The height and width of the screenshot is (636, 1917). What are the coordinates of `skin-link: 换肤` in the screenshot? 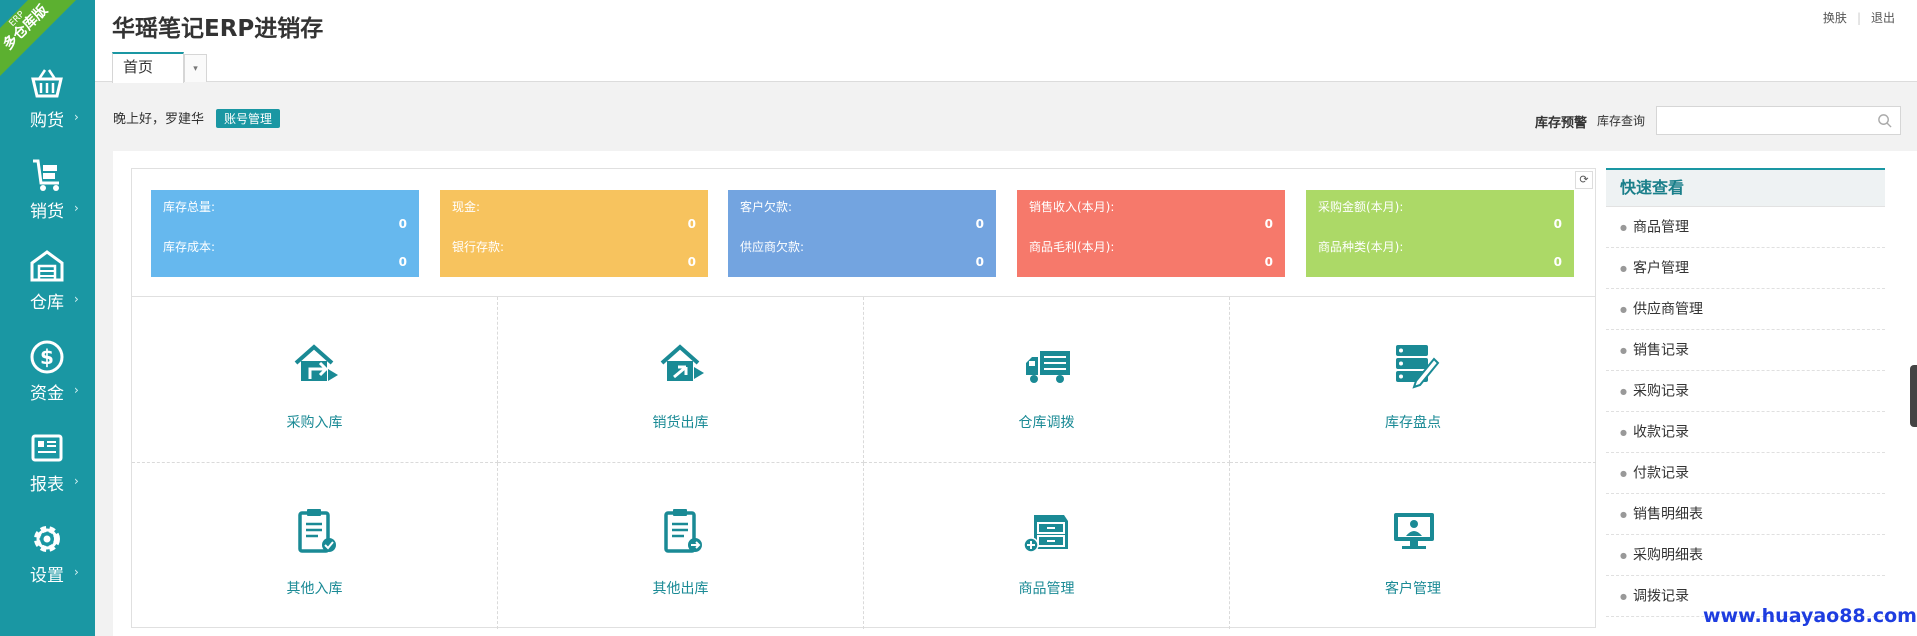 It's located at (1835, 18).